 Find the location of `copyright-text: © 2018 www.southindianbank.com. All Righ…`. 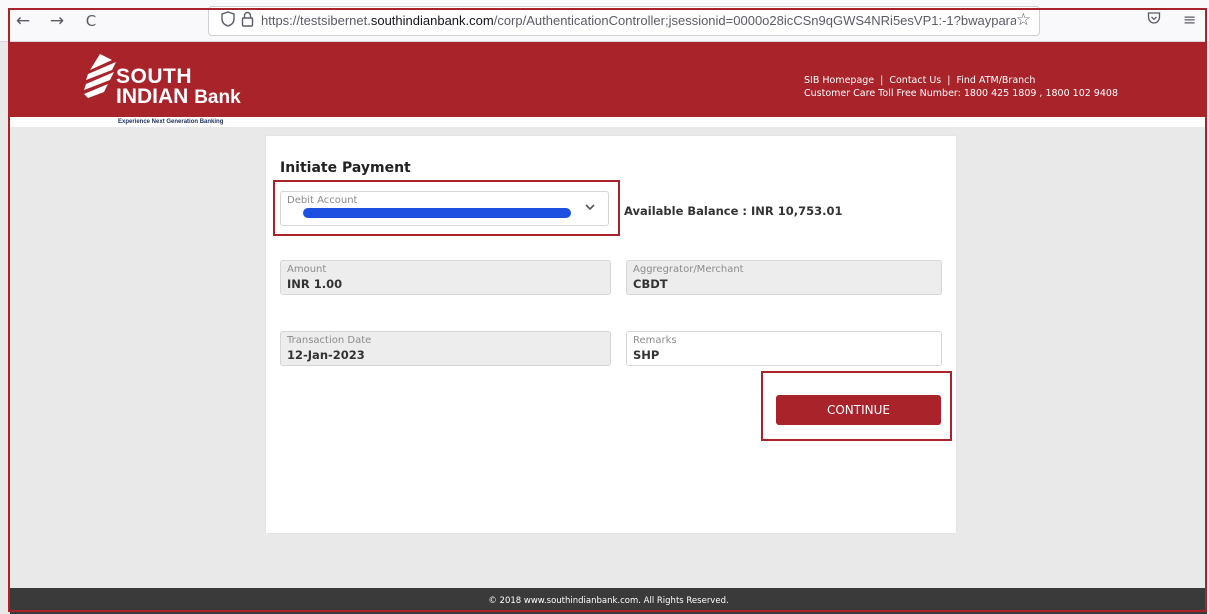

copyright-text: © 2018 www.southindianbank.com. All Righ… is located at coordinates (608, 601).